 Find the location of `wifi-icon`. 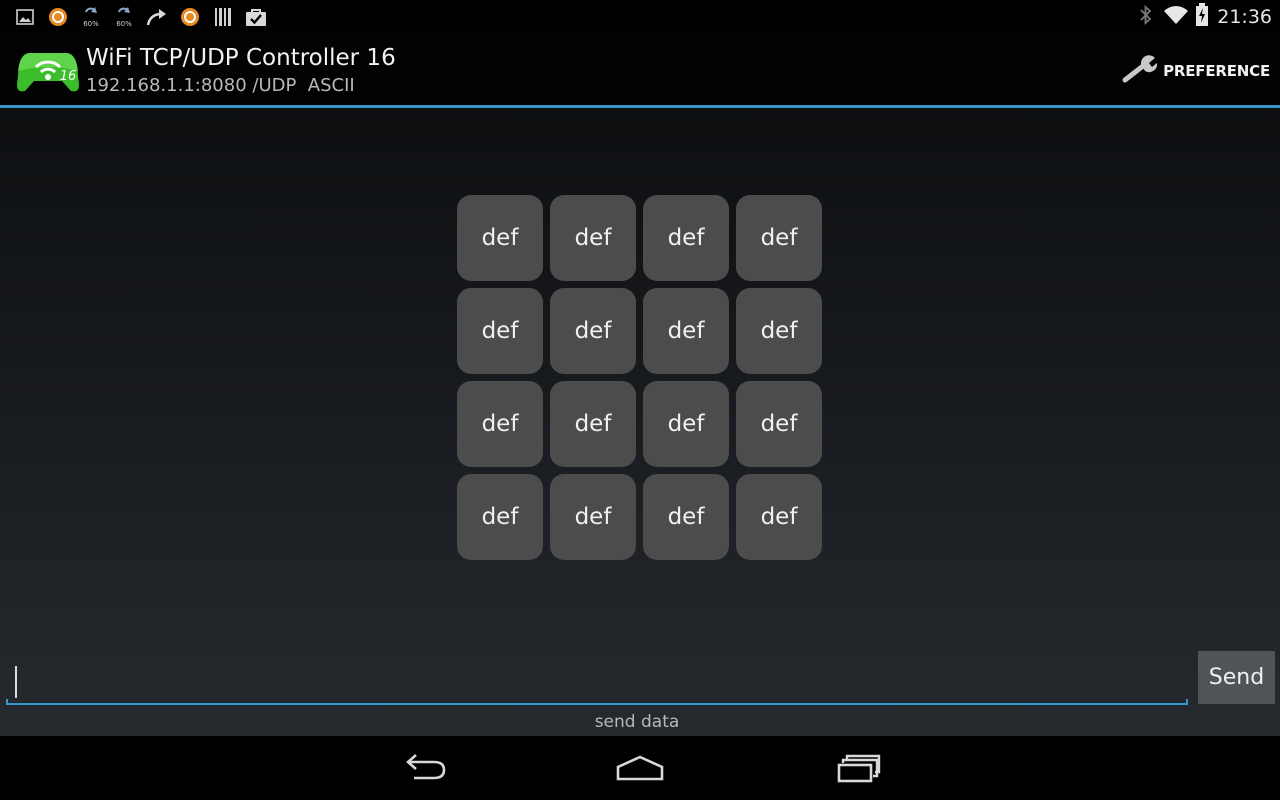

wifi-icon is located at coordinates (1176, 17).